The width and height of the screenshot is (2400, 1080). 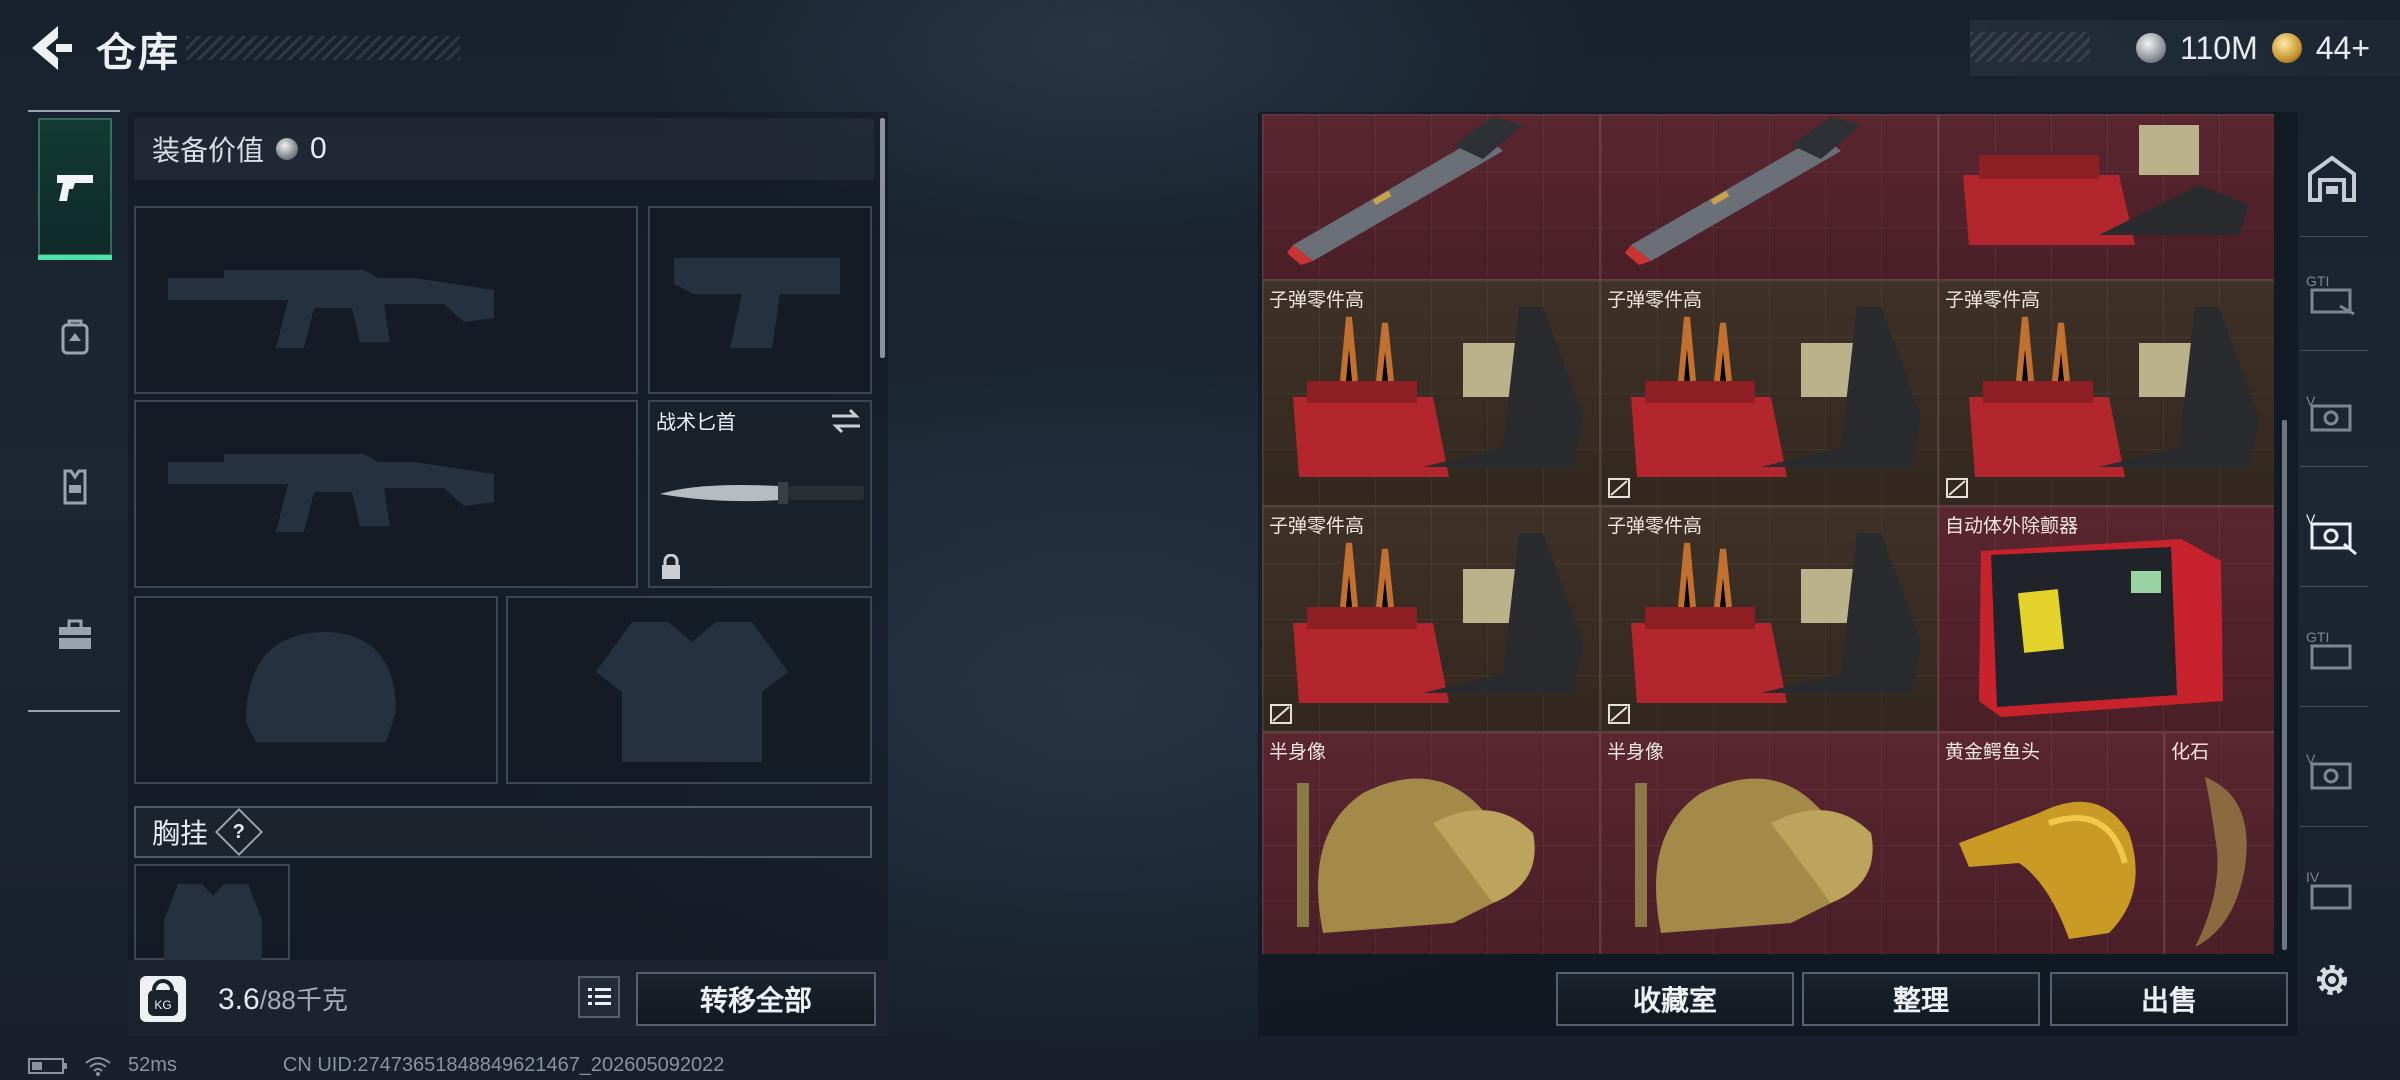 I want to click on storage-tab-iv: IV, so click(x=2332, y=890).